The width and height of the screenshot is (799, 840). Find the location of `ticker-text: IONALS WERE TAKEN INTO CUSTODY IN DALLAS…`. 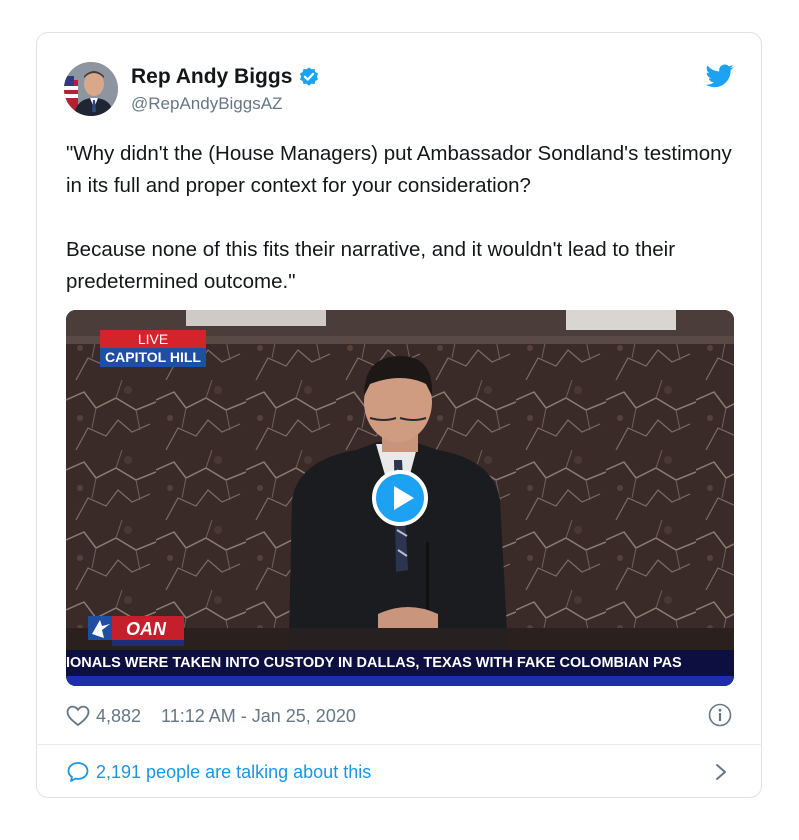

ticker-text: IONALS WERE TAKEN INTO CUSTODY IN DALLAS… is located at coordinates (374, 663).